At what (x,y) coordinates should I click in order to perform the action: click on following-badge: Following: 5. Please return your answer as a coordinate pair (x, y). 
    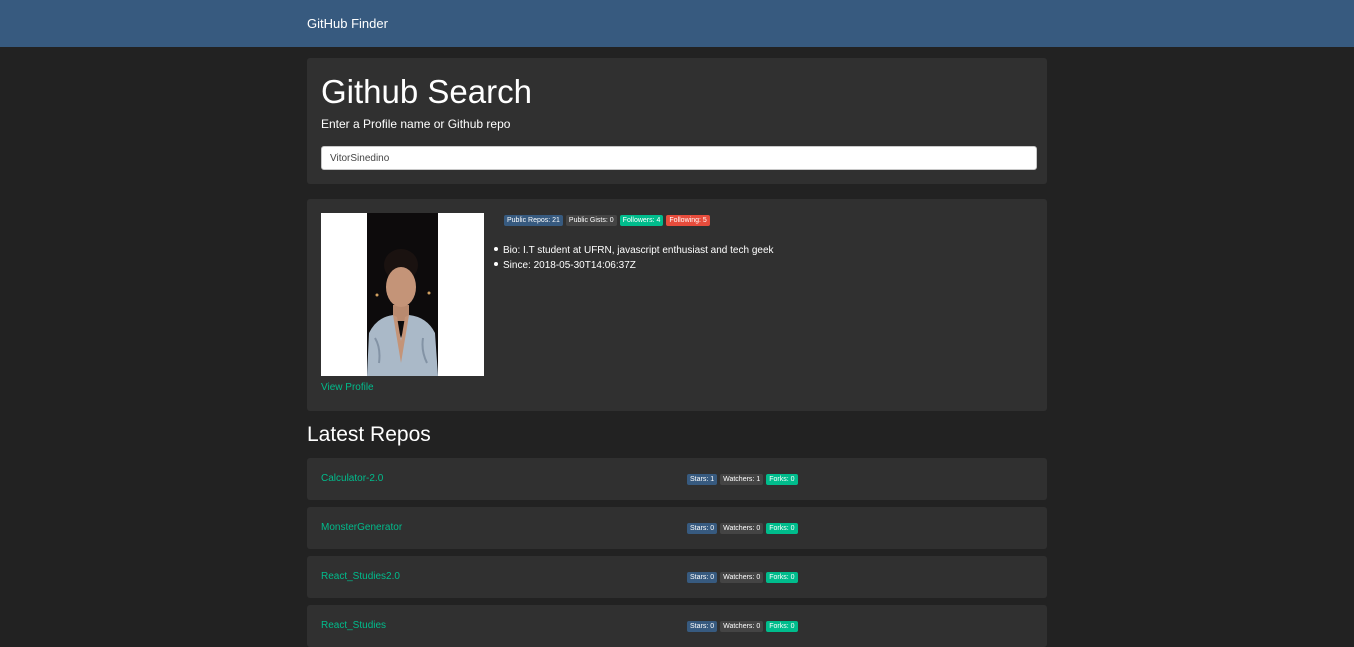
    Looking at the image, I should click on (688, 220).